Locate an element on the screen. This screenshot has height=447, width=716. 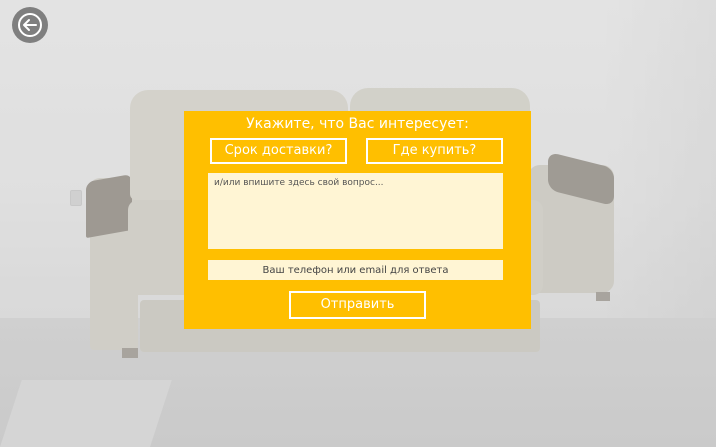
arrow-left-circle-icon is located at coordinates (30, 25).